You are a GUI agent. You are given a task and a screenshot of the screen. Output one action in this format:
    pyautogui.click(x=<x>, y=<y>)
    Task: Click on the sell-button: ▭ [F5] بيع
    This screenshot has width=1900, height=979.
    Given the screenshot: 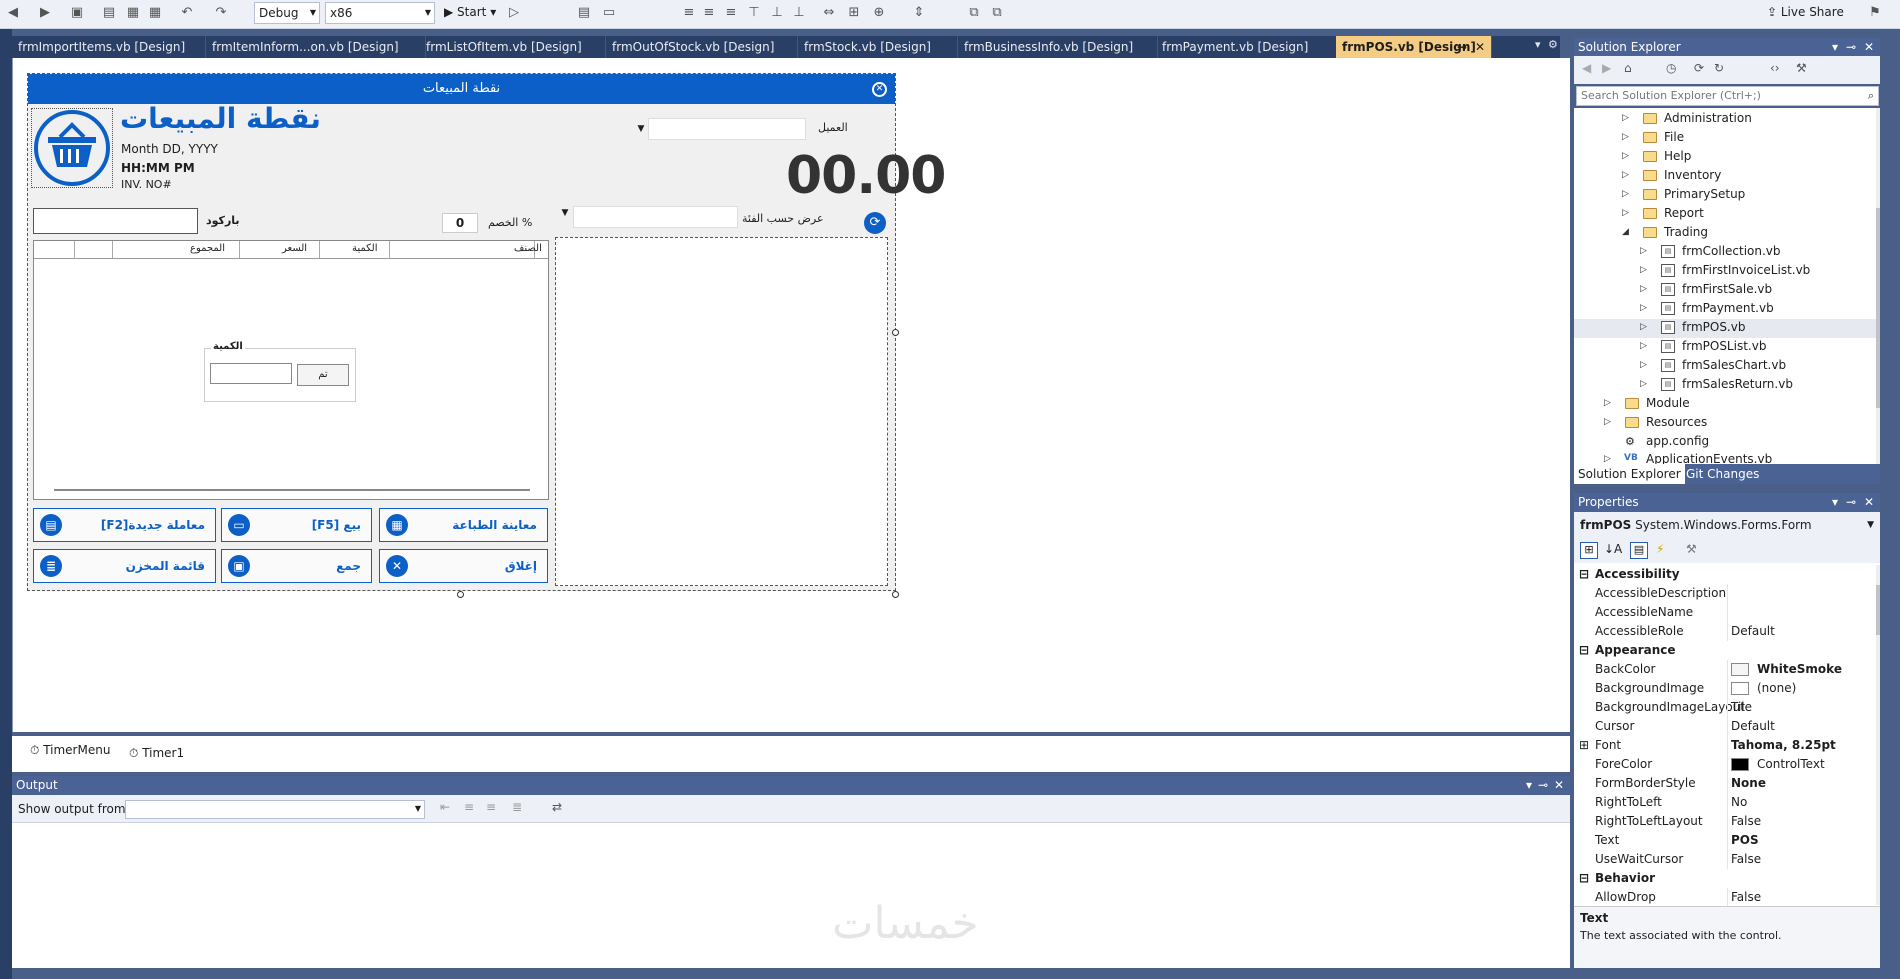 What is the action you would take?
    pyautogui.click(x=296, y=525)
    